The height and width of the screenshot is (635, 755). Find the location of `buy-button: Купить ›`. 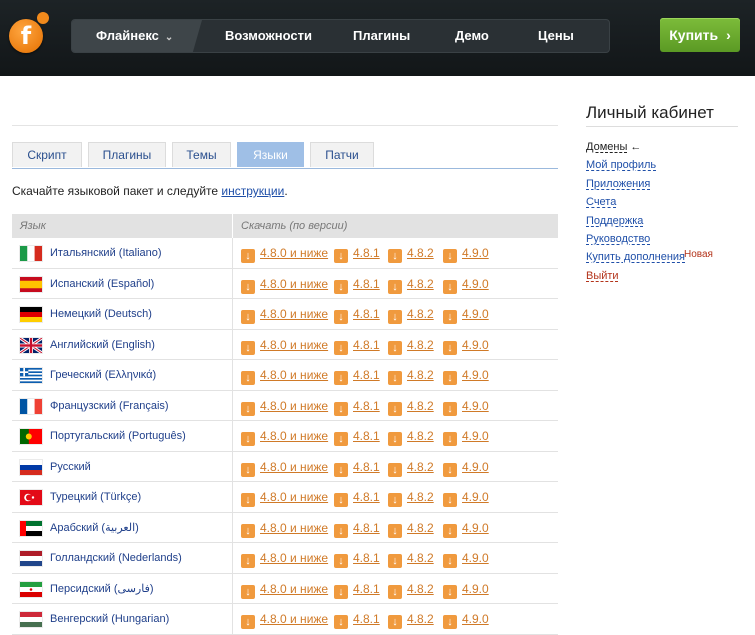

buy-button: Купить › is located at coordinates (700, 35).